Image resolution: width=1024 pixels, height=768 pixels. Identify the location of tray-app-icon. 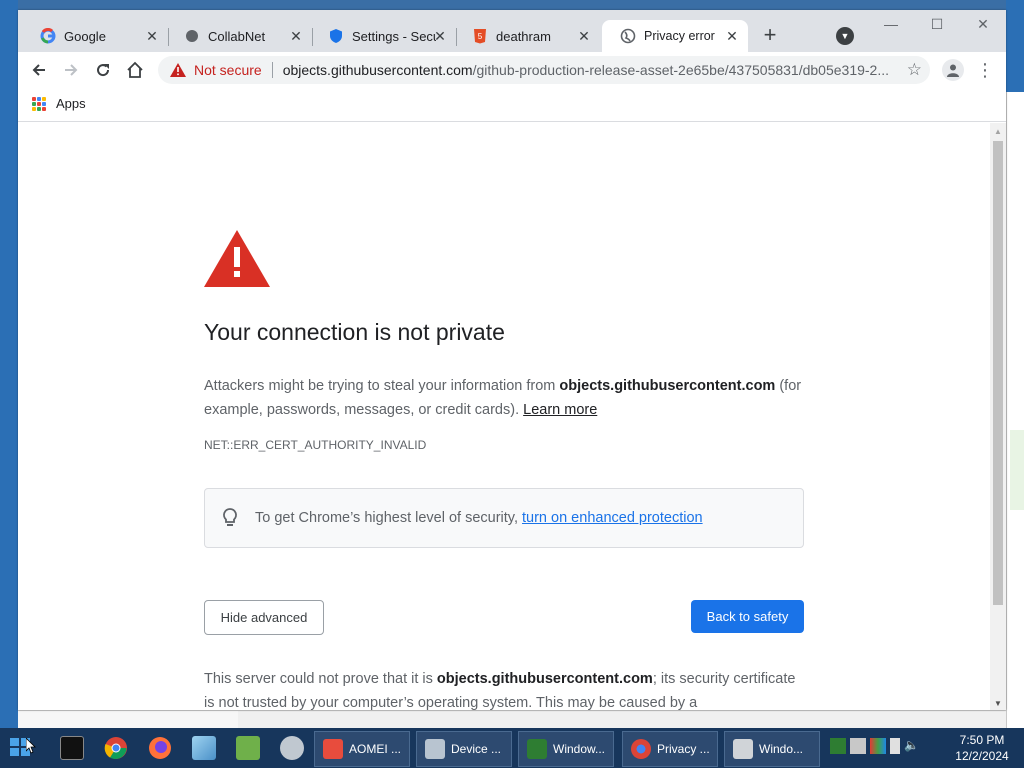
(838, 746).